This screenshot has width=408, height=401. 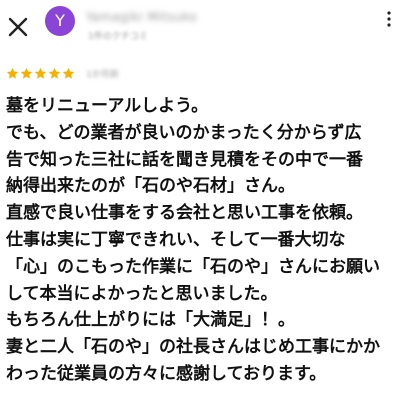 What do you see at coordinates (142, 293) in the screenshot?
I see `review-line: して本当によかったと思いました。` at bounding box center [142, 293].